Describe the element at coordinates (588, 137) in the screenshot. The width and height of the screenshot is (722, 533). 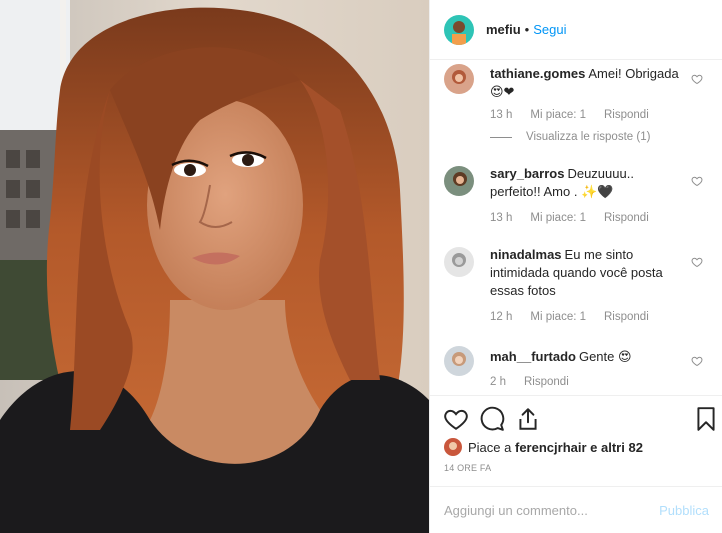
I see `view-replies-label: Visualizza le risposte (1)` at that location.